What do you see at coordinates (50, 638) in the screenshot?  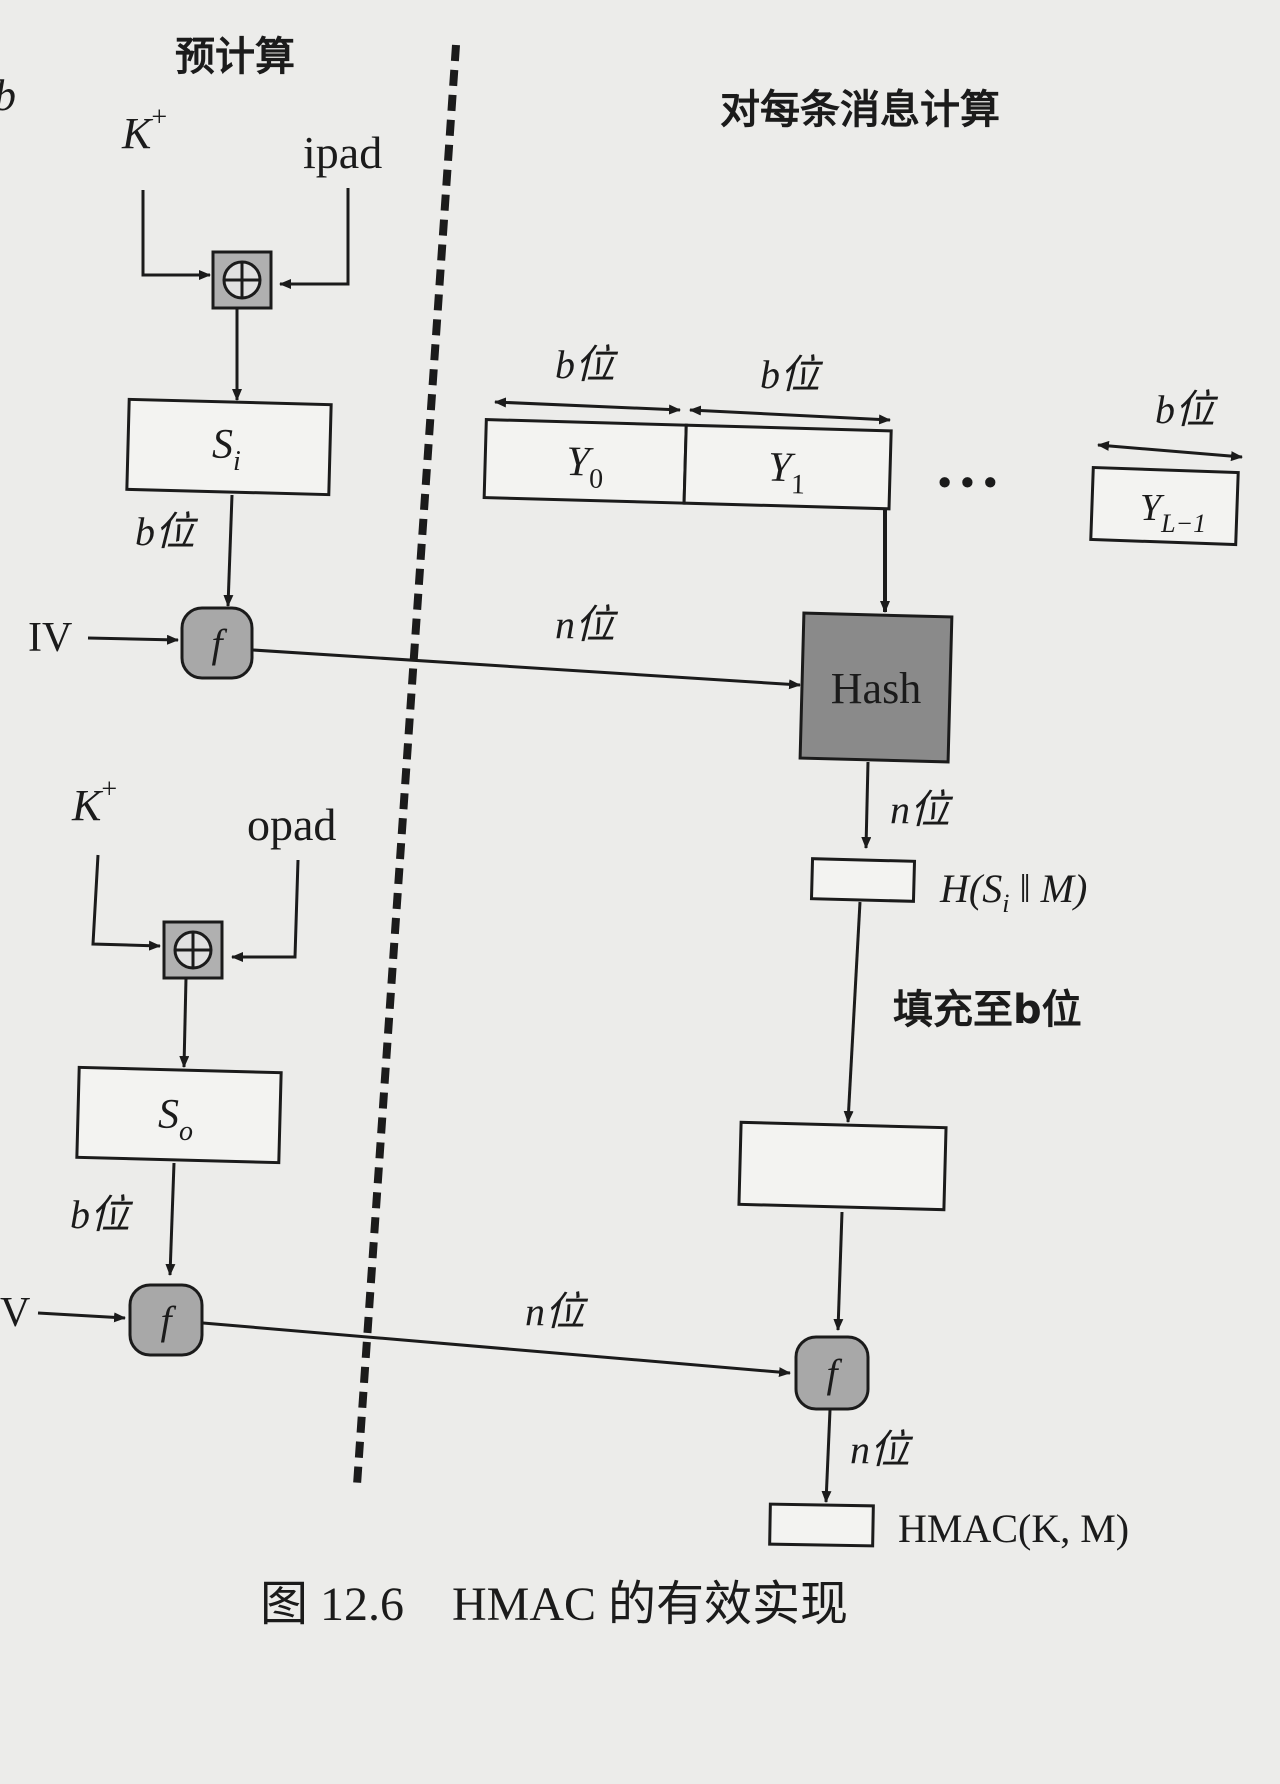 I see `iv-top-label: IV` at bounding box center [50, 638].